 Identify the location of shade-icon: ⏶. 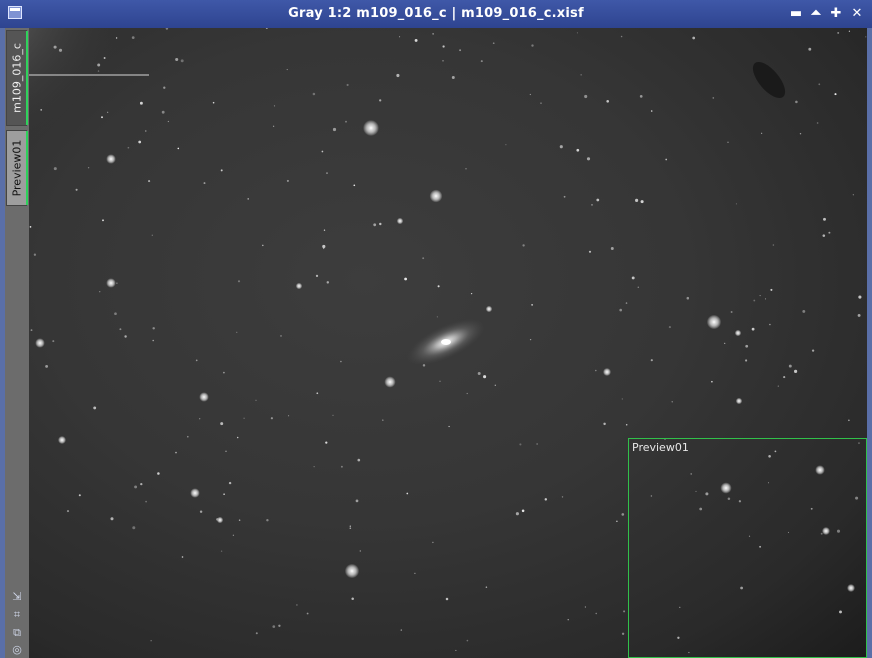
(816, 14).